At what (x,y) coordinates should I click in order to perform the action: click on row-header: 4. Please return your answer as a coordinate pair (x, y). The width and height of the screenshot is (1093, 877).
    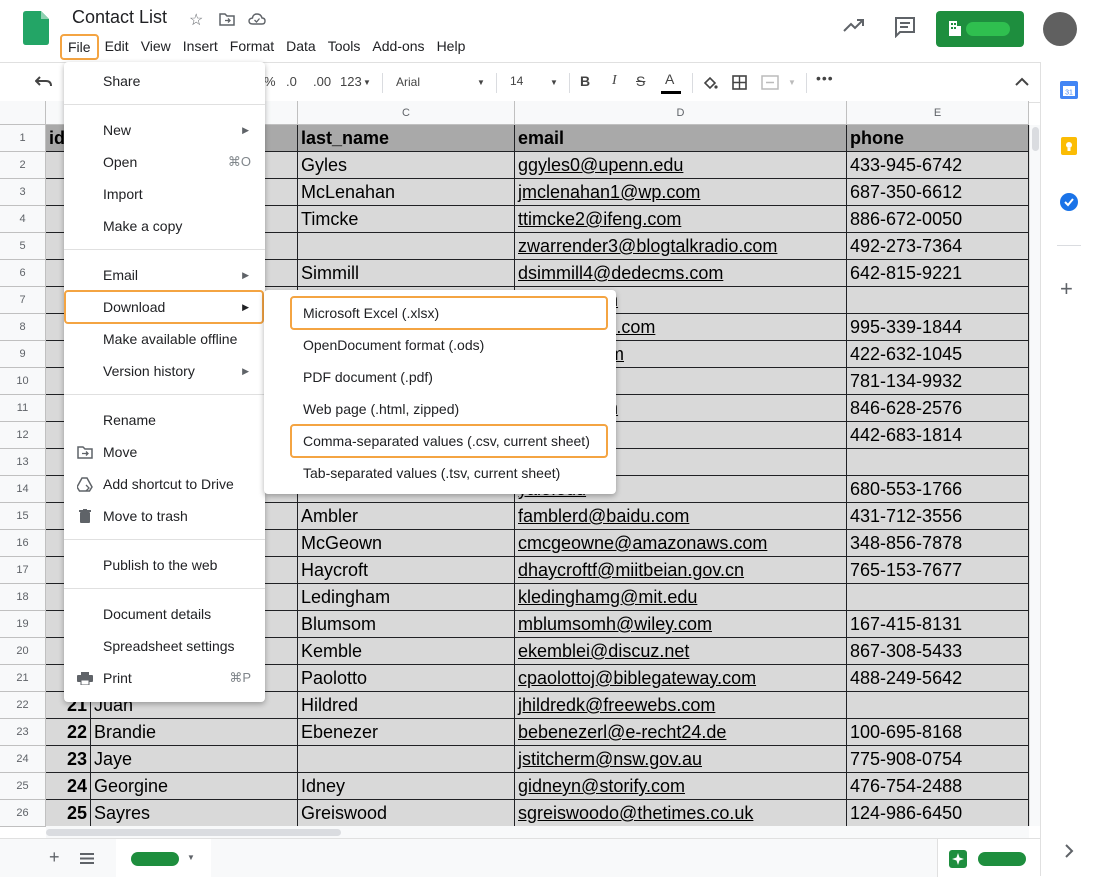
    Looking at the image, I should click on (23, 219).